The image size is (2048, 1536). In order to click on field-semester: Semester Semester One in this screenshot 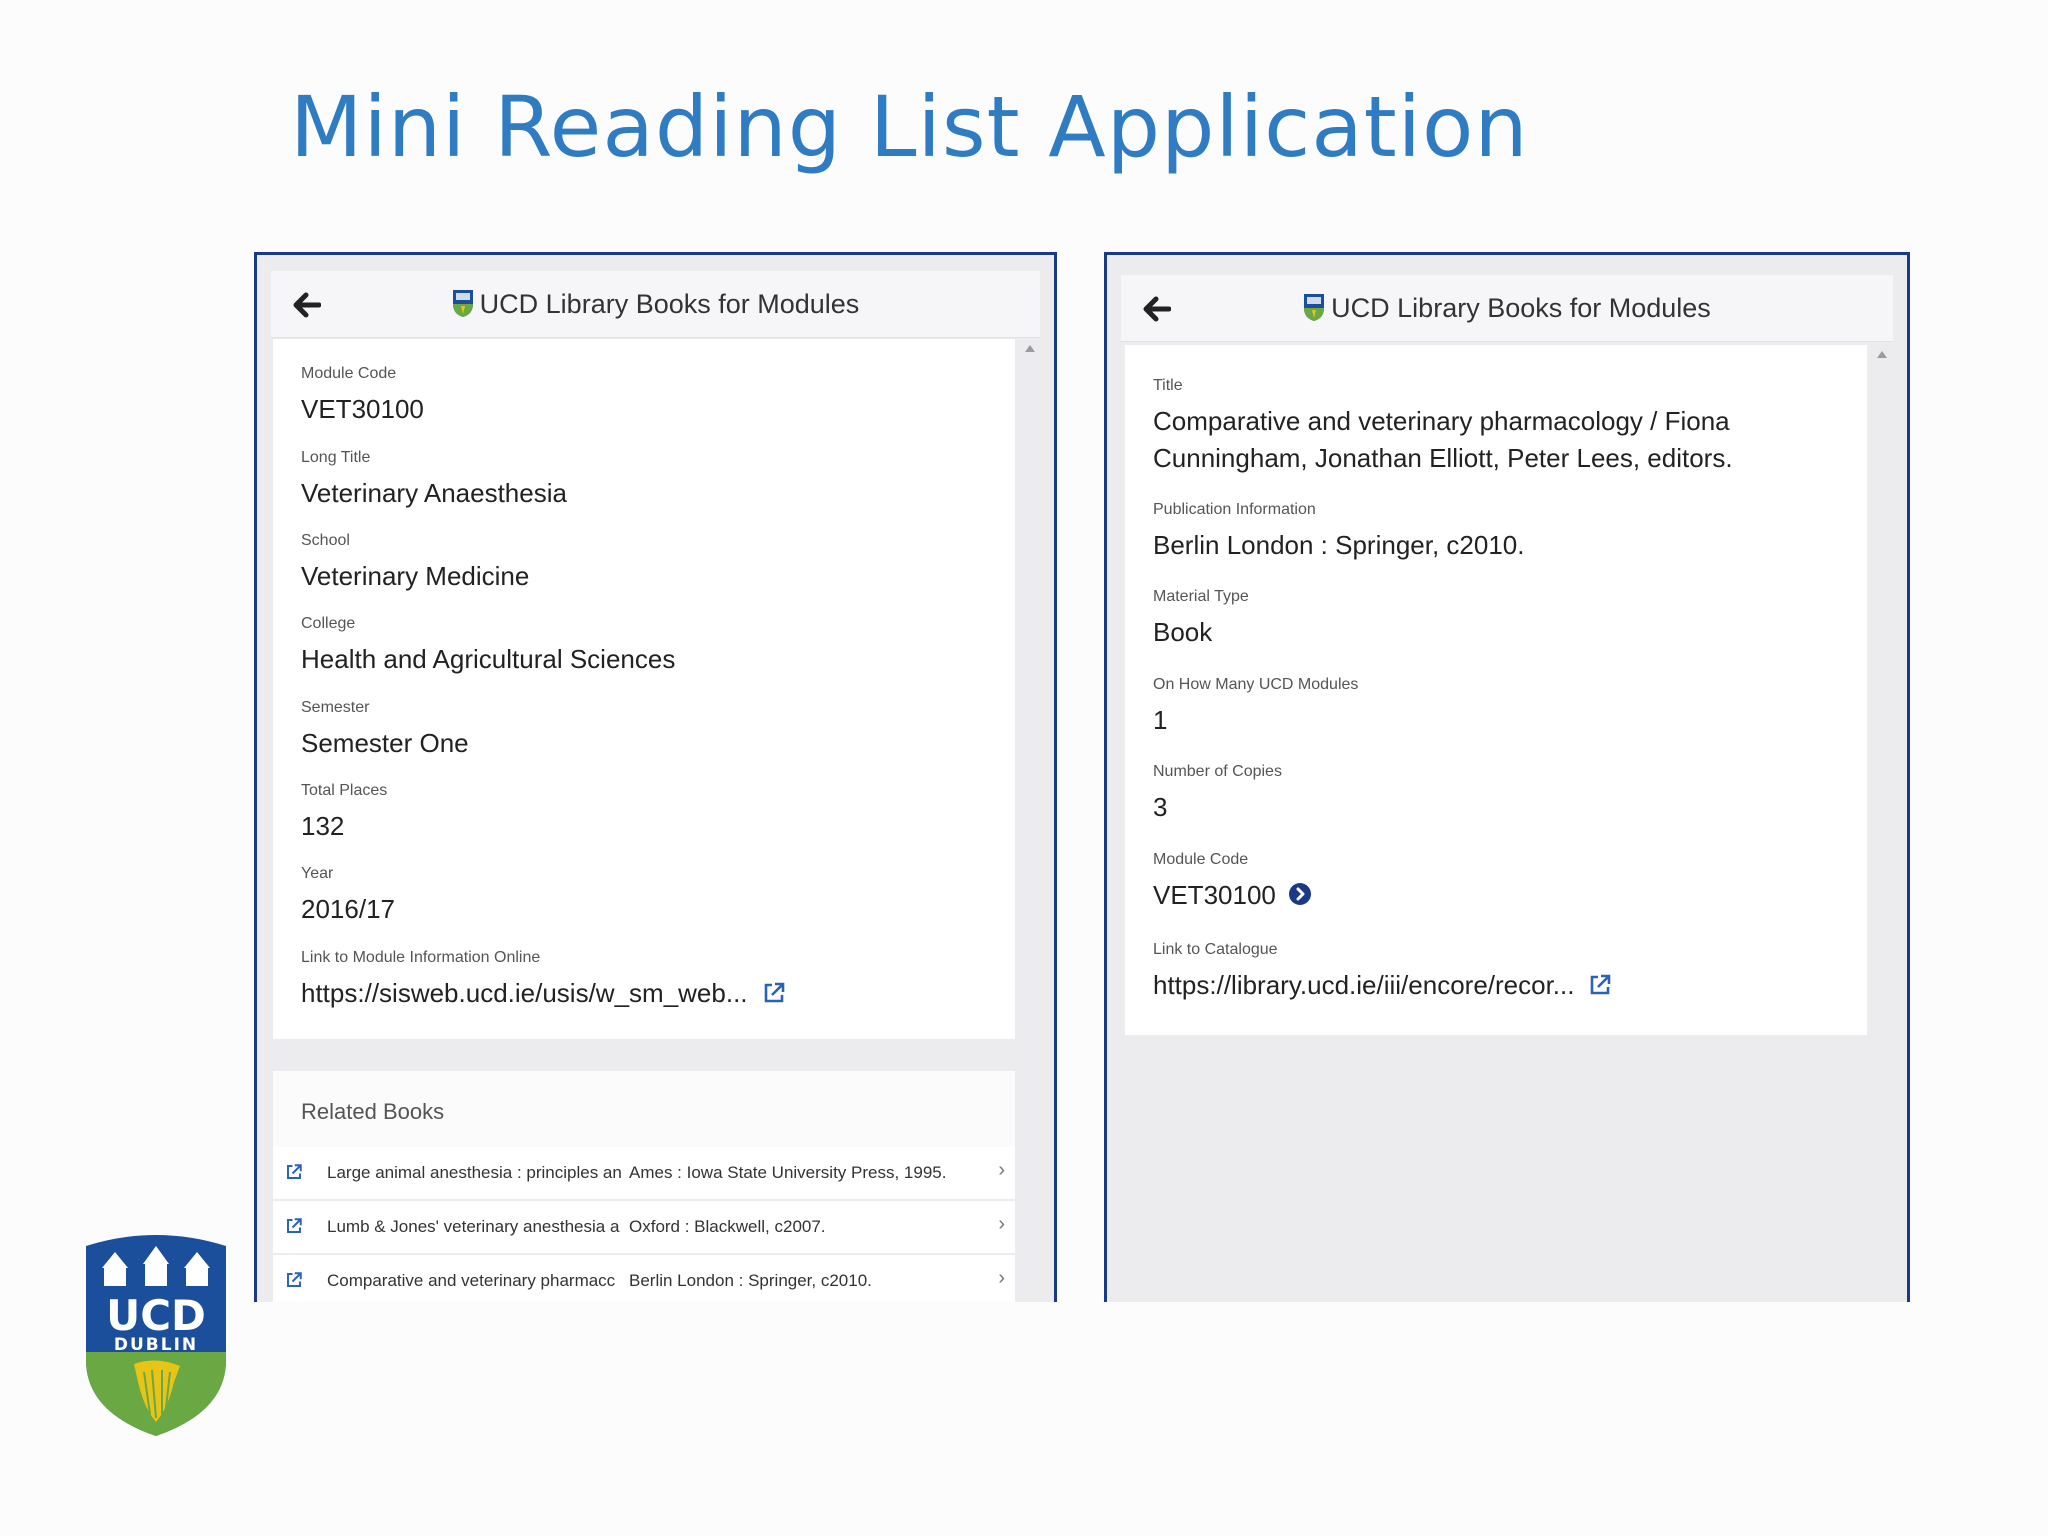, I will do `click(385, 728)`.